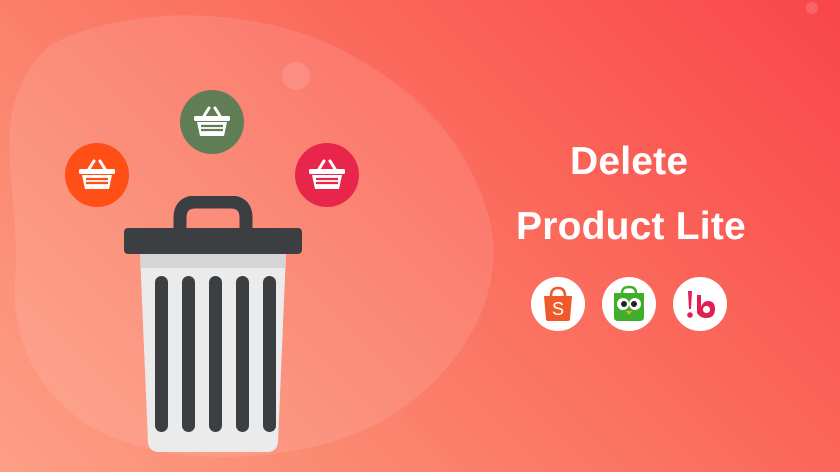 This screenshot has width=840, height=472. I want to click on bukalapak-logo-icon, so click(700, 304).